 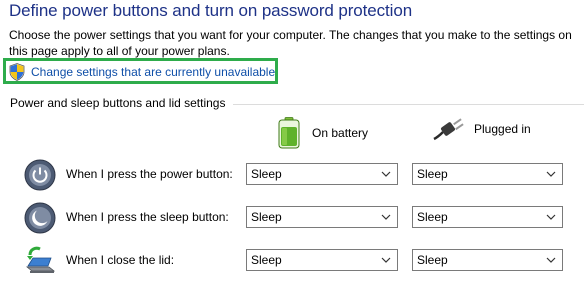 I want to click on column-label-battery: On battery, so click(x=340, y=133).